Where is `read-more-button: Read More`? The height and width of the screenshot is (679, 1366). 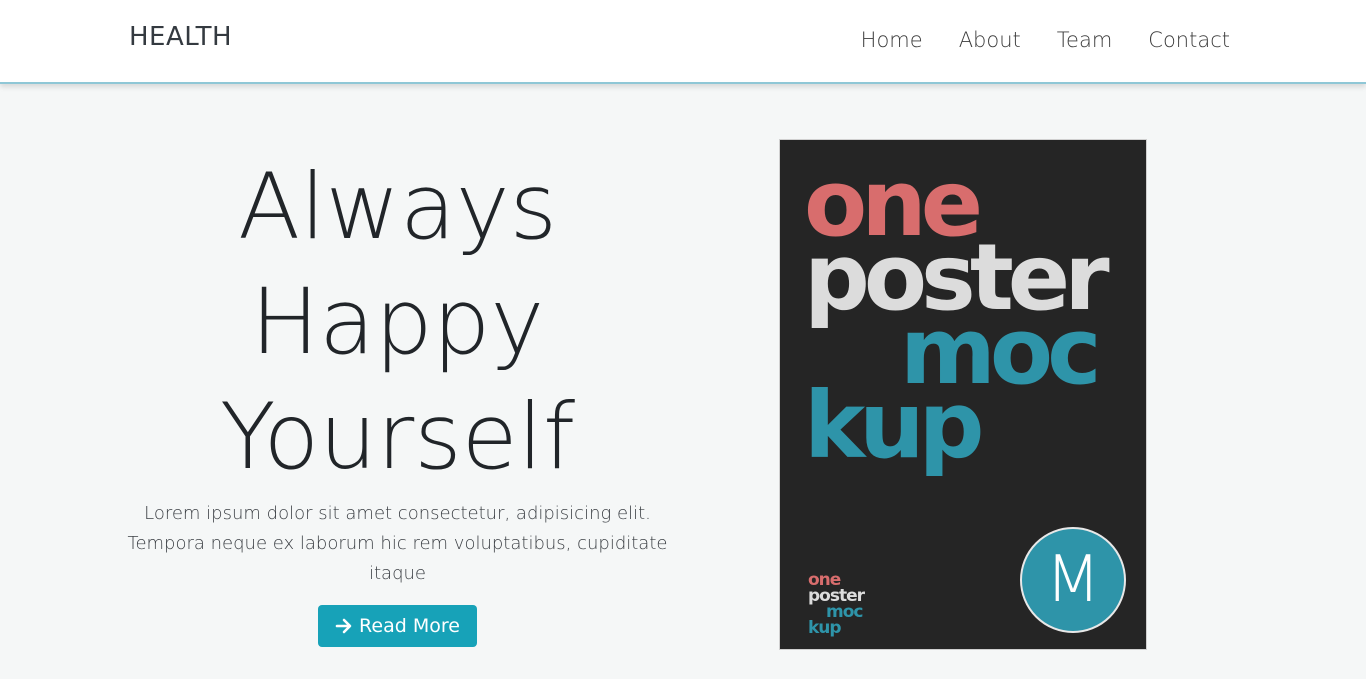 read-more-button: Read More is located at coordinates (397, 626).